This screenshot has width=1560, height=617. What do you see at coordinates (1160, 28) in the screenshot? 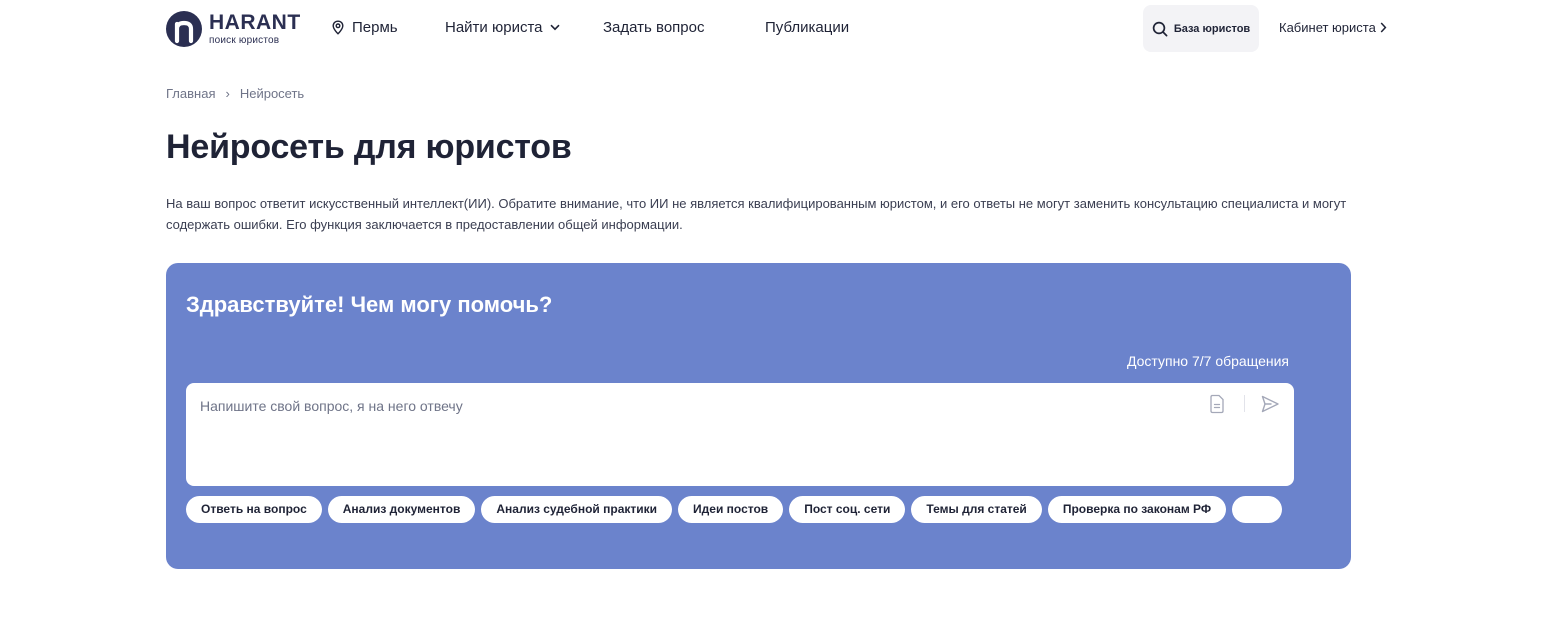
I see `search-icon` at bounding box center [1160, 28].